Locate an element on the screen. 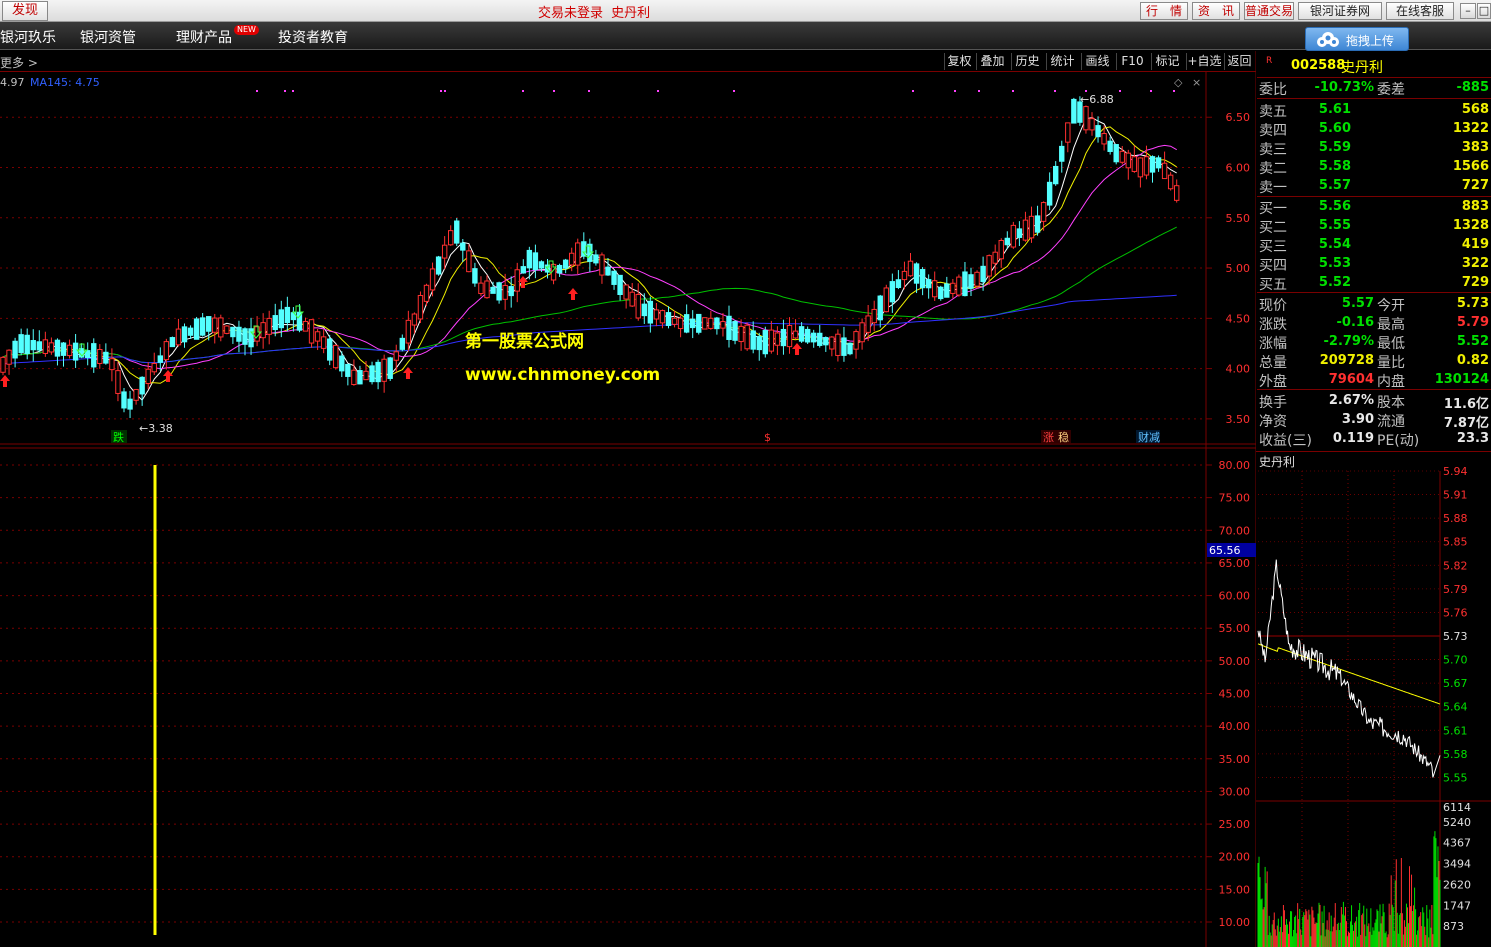  stat-value: 5.73 is located at coordinates (1472, 303).